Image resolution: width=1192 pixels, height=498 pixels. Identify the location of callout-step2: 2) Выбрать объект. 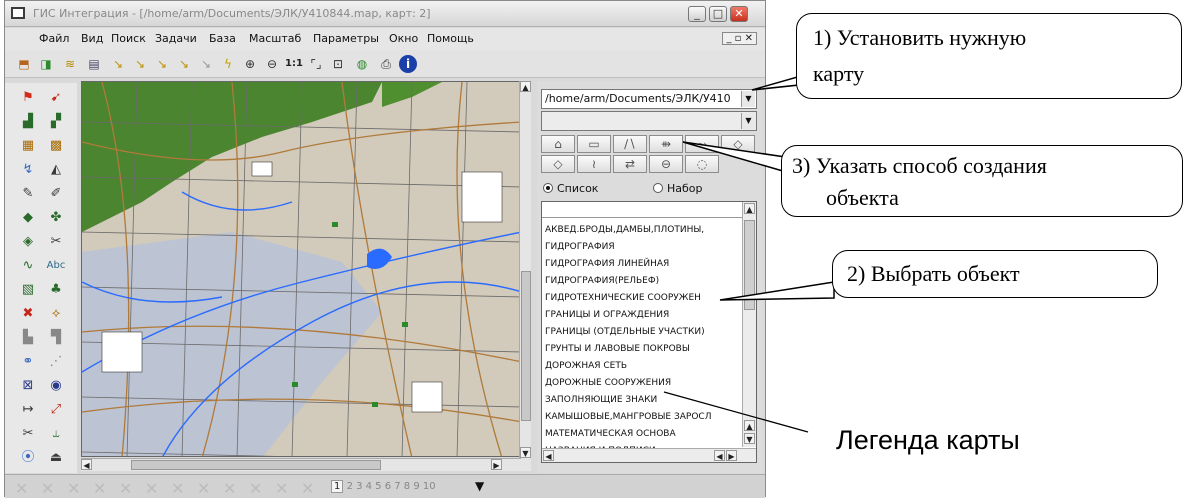
(995, 274).